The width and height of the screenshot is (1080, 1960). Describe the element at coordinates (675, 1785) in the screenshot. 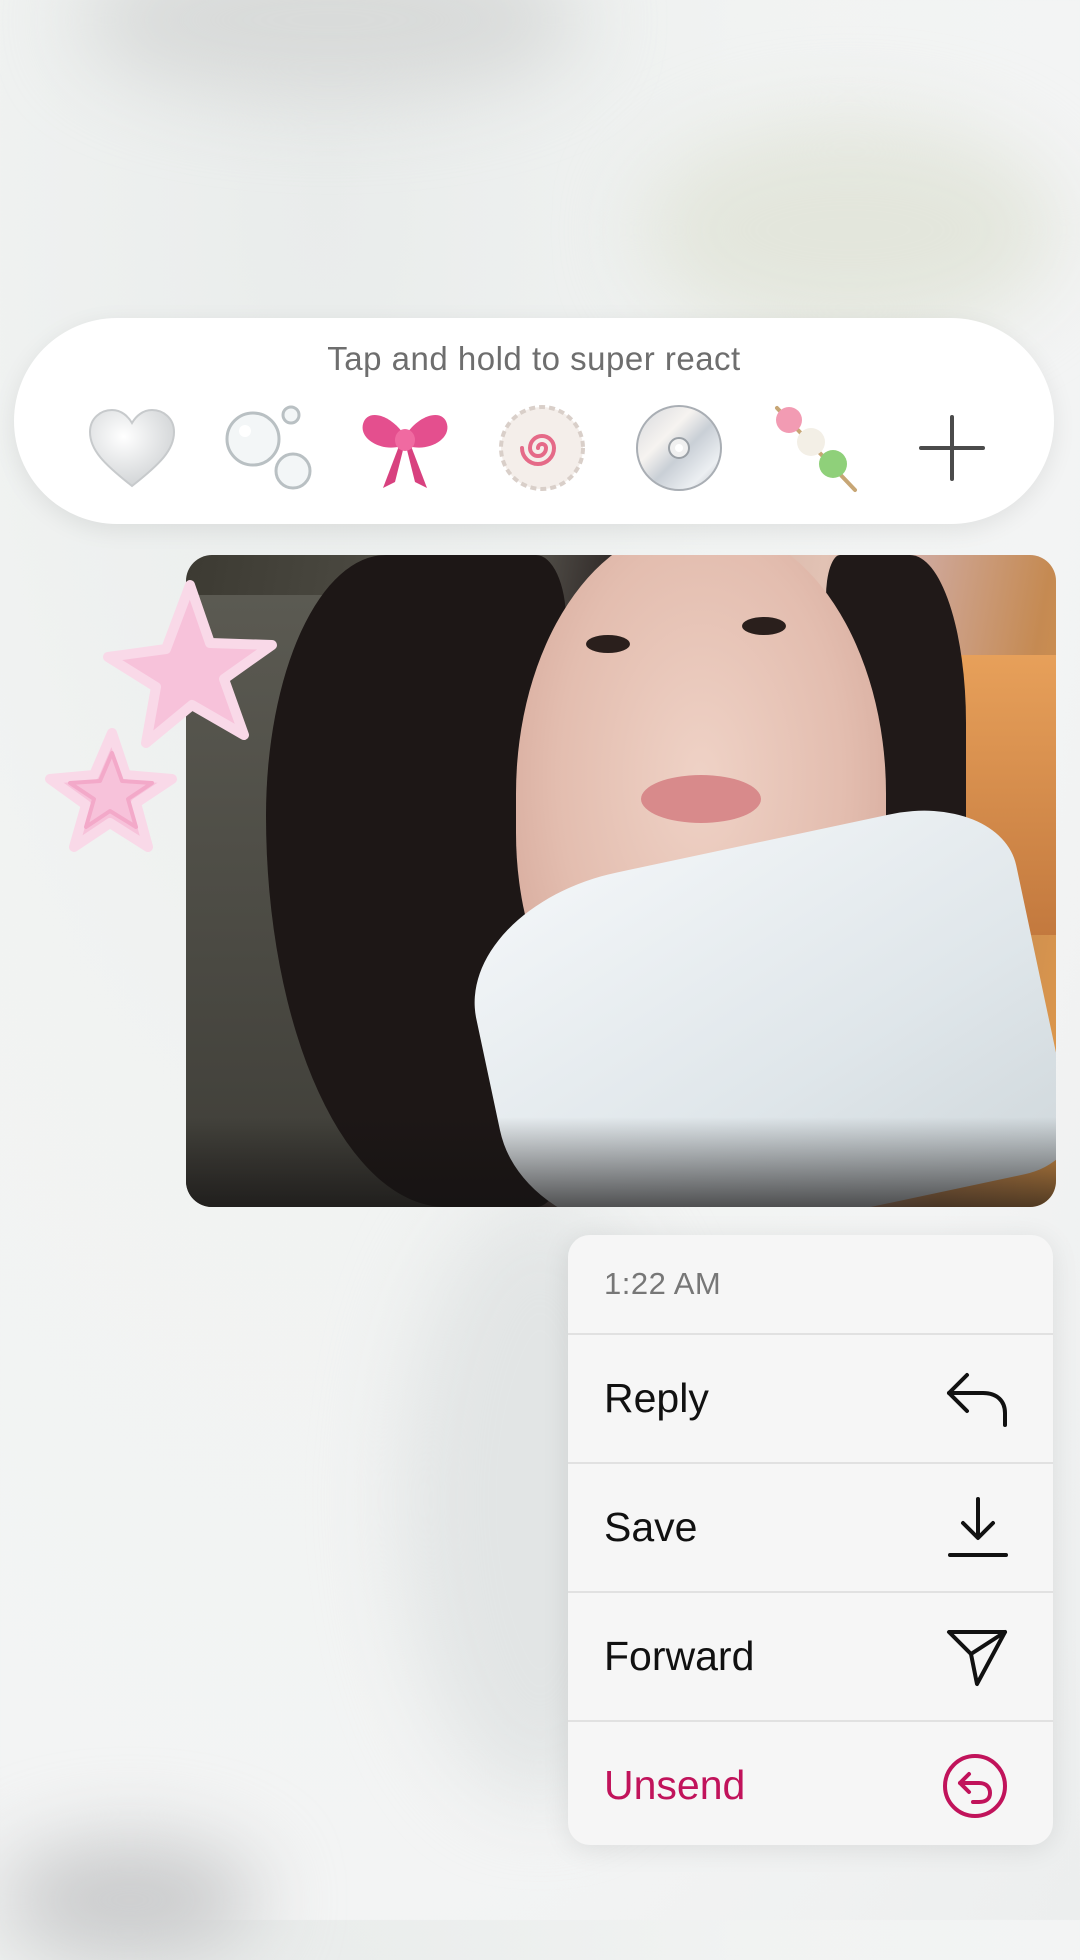

I see `unsend-label: Unsend` at that location.